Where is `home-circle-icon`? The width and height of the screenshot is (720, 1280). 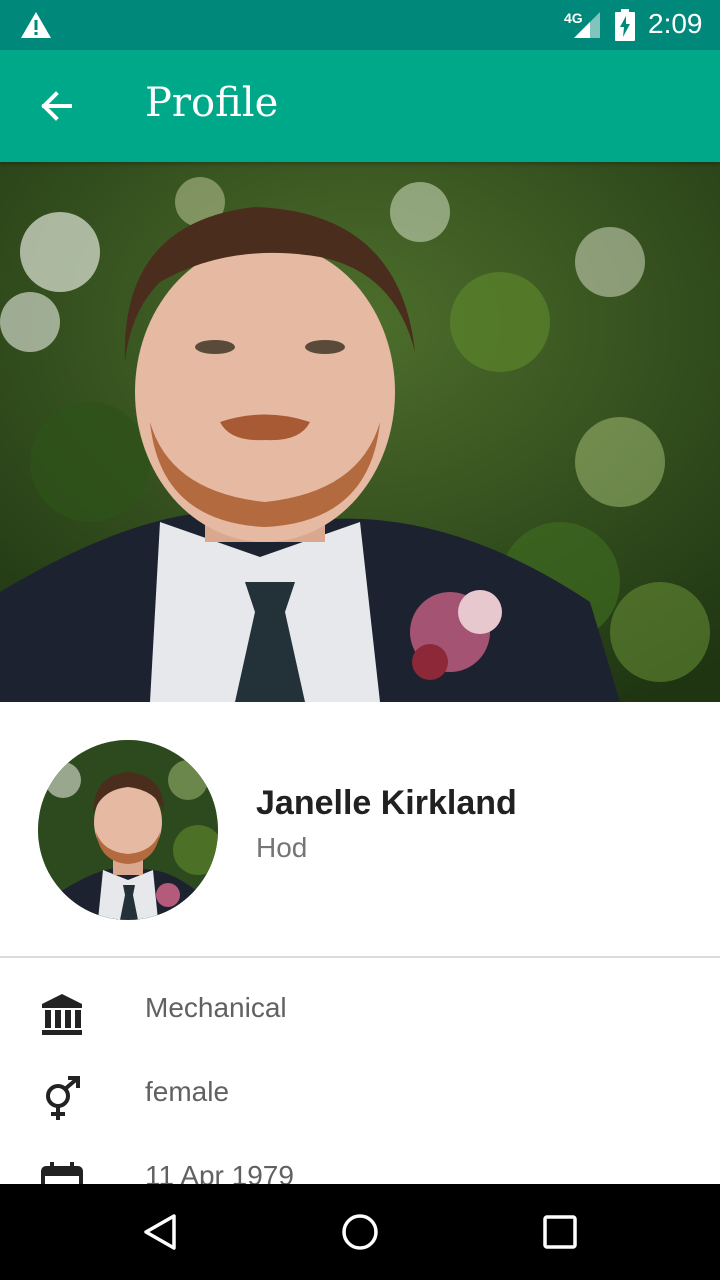 home-circle-icon is located at coordinates (360, 1232).